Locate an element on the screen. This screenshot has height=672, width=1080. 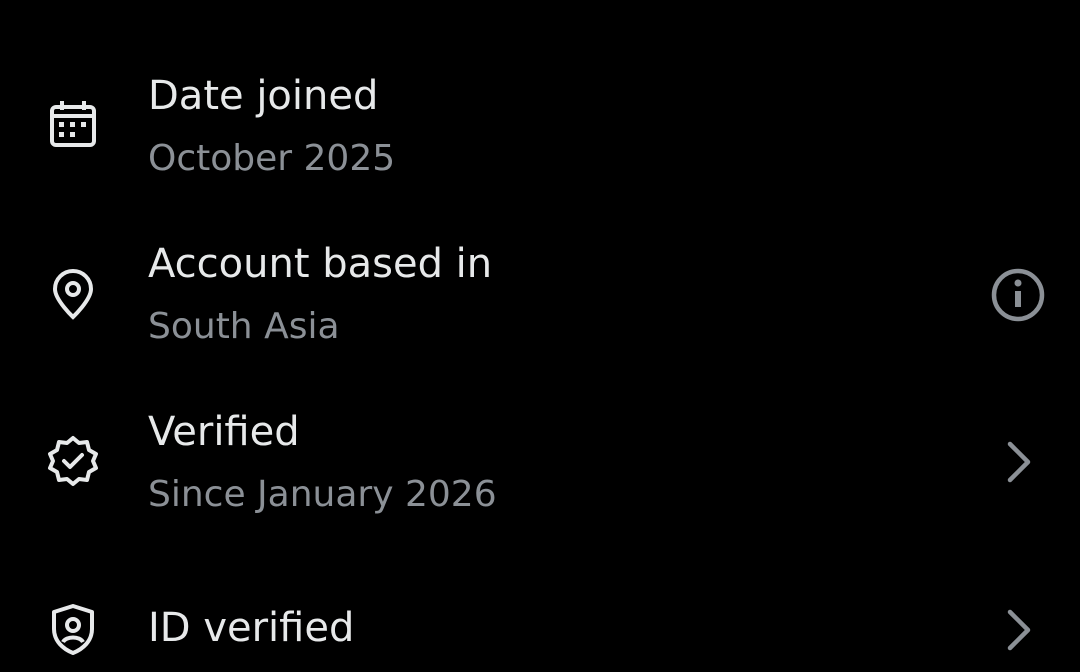
id-shield-icon is located at coordinates (73, 629).